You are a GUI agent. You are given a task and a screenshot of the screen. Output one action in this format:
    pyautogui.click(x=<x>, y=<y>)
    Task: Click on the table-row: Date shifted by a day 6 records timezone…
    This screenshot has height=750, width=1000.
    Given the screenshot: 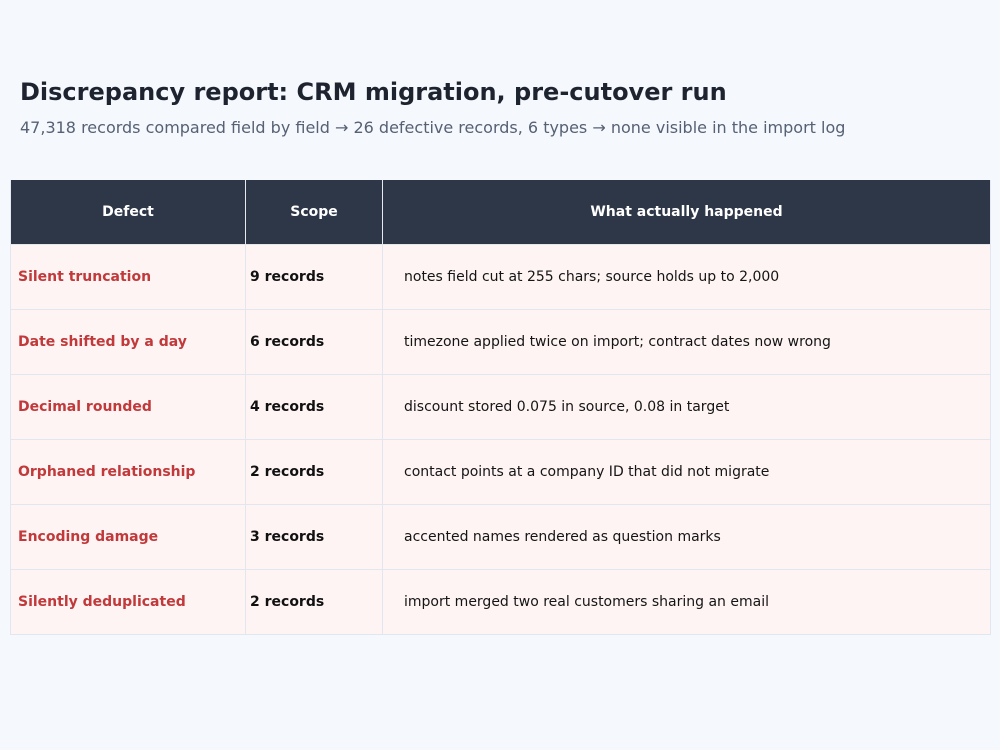 What is the action you would take?
    pyautogui.click(x=500, y=342)
    